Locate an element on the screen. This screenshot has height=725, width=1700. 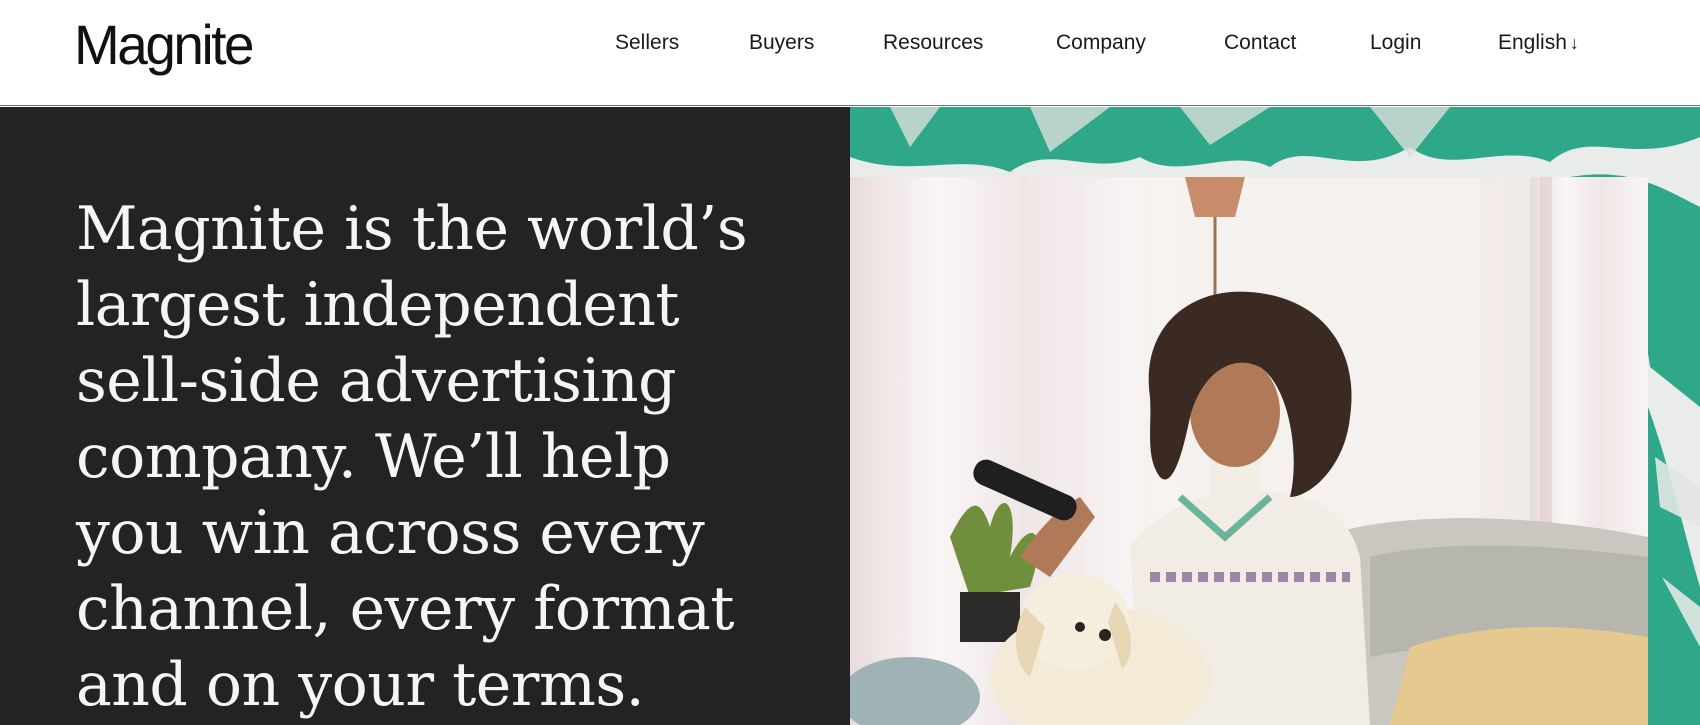
nav-buyers: Buyers is located at coordinates (781, 43).